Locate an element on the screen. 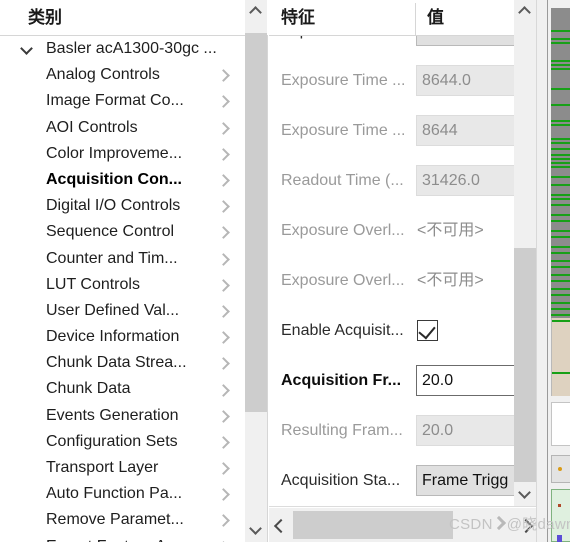 The width and height of the screenshot is (570, 542). category-item: LUT Controls is located at coordinates (122, 285).